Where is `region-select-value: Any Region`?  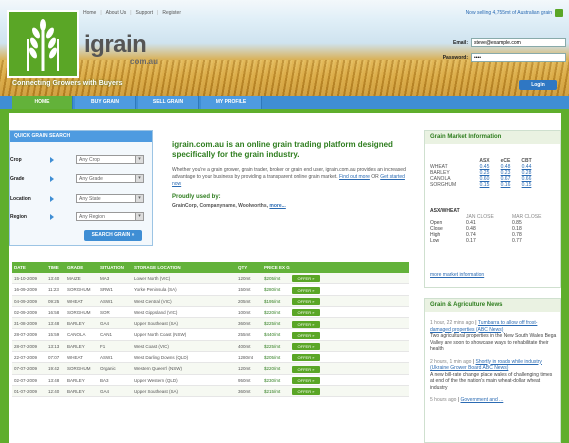
region-select-value: Any Region is located at coordinates (92, 217).